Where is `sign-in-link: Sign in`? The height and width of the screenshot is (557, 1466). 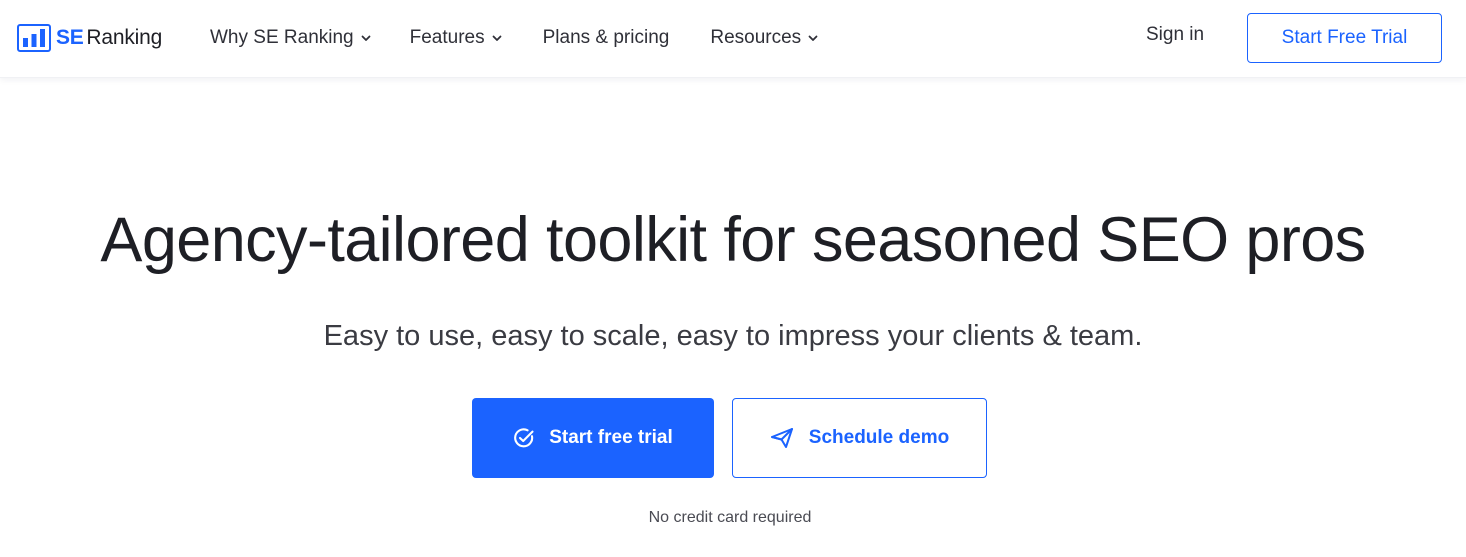 sign-in-link: Sign in is located at coordinates (1175, 35).